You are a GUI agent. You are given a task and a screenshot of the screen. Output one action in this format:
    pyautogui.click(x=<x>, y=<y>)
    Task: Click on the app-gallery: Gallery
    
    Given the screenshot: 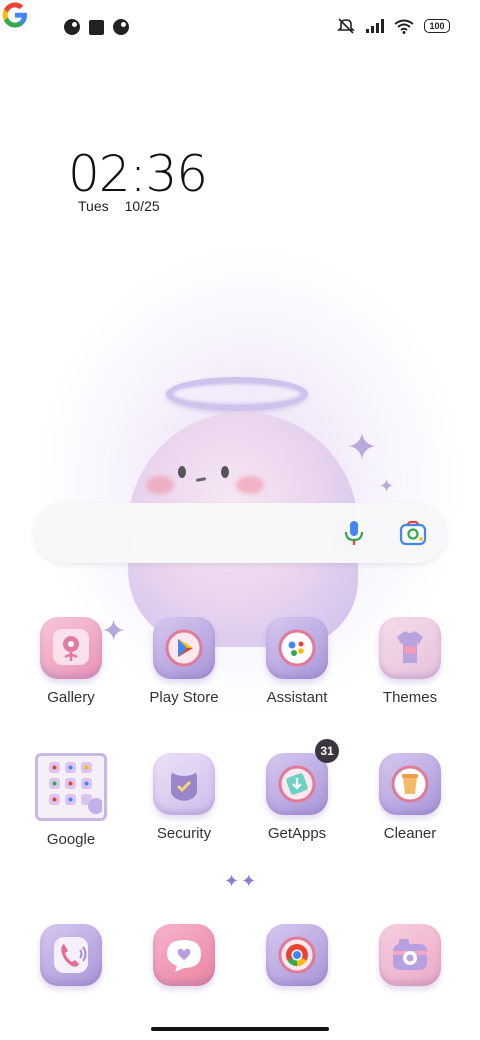 What is the action you would take?
    pyautogui.click(x=71, y=661)
    